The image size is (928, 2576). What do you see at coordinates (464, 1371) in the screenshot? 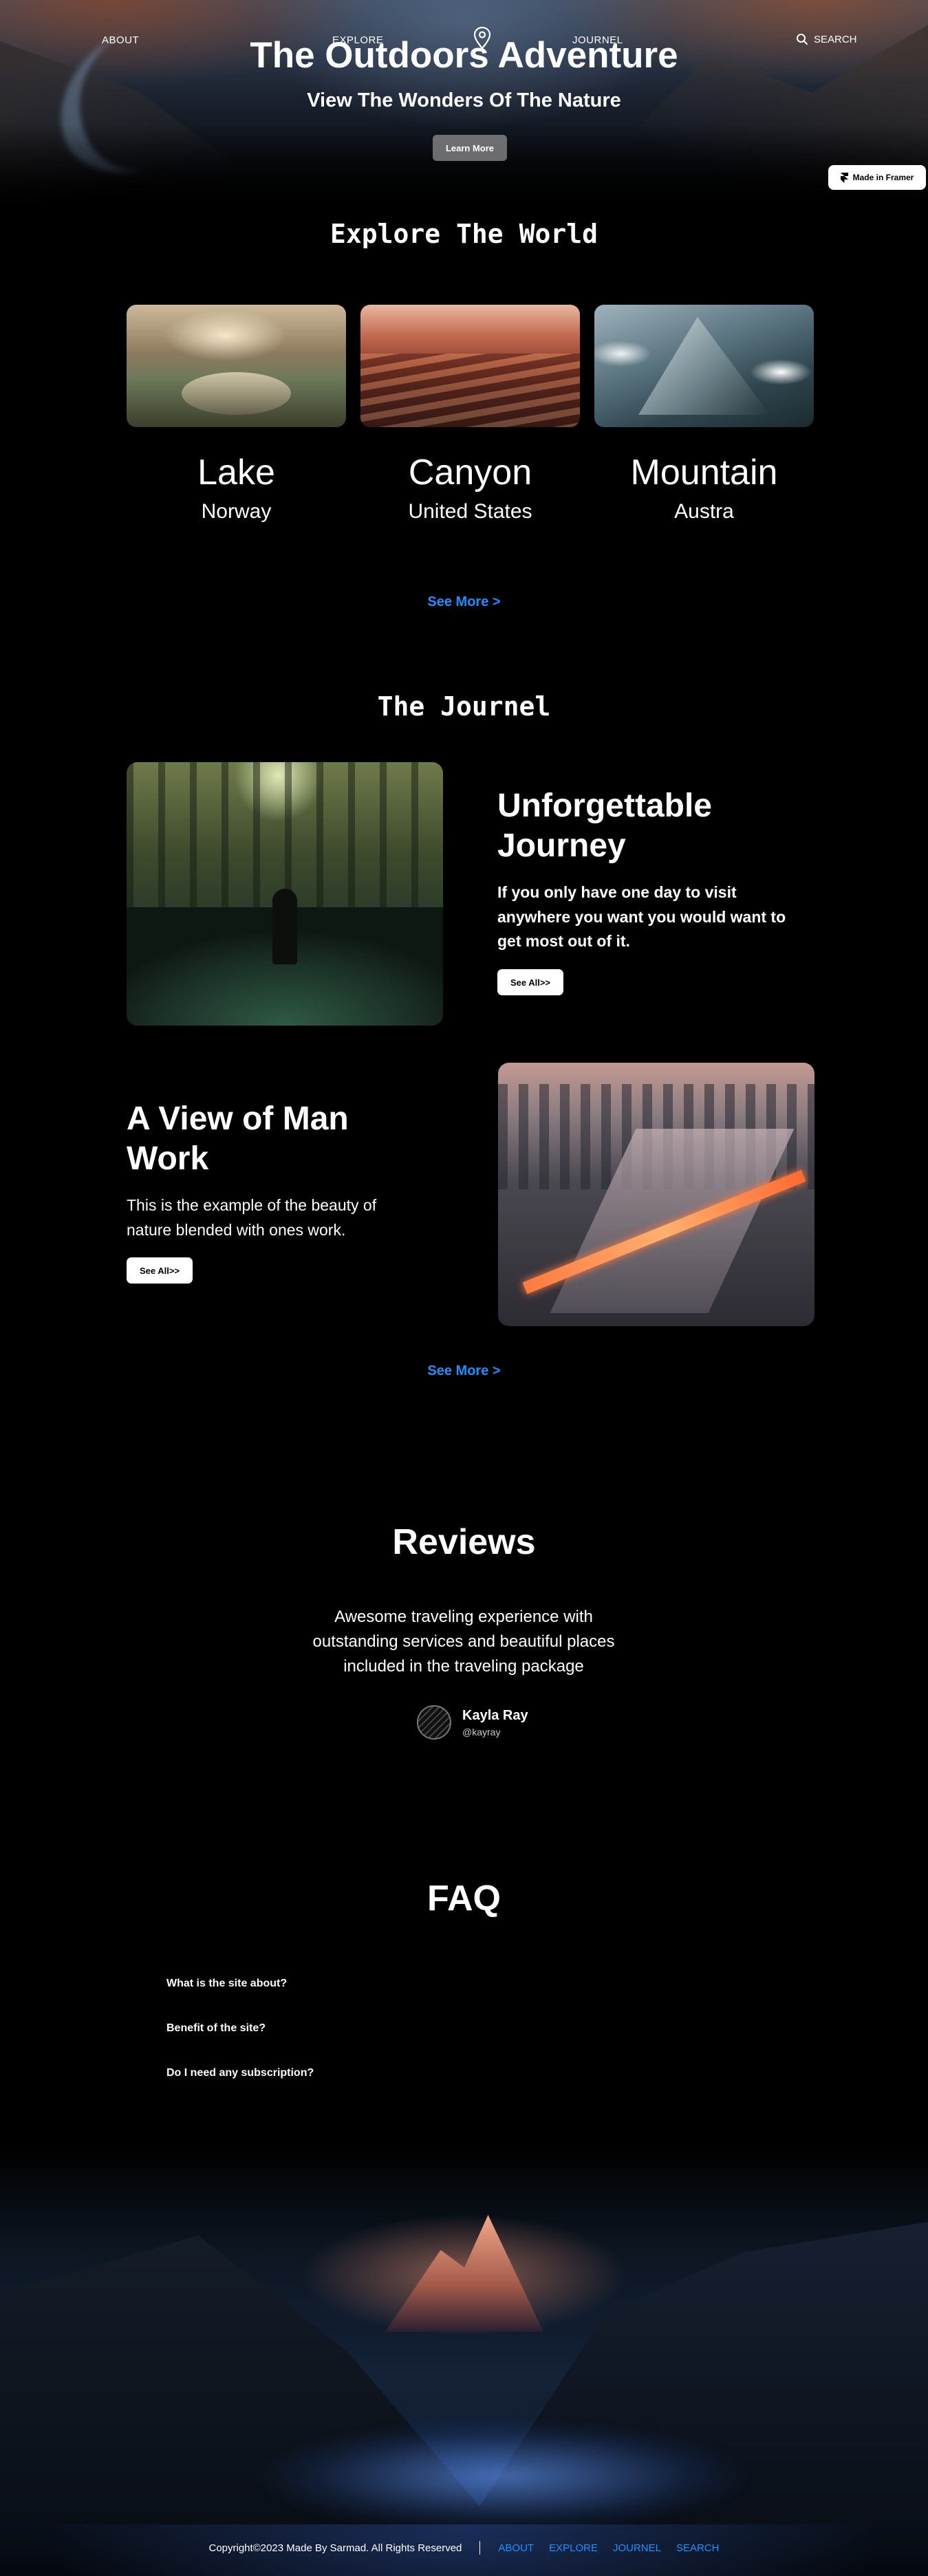
I see `journel-see-more-link: See More >` at bounding box center [464, 1371].